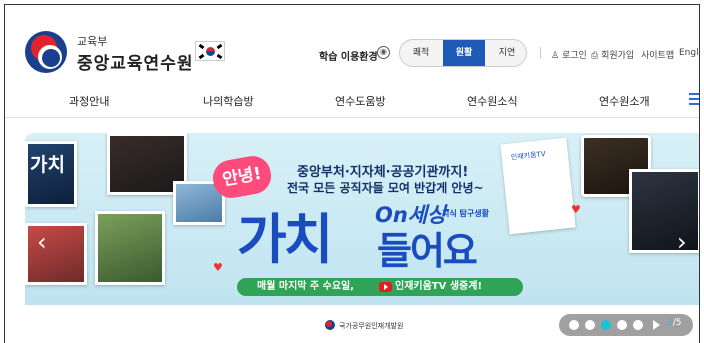 This screenshot has width=704, height=343. What do you see at coordinates (492, 101) in the screenshot?
I see `nav-news: 연수원소식` at bounding box center [492, 101].